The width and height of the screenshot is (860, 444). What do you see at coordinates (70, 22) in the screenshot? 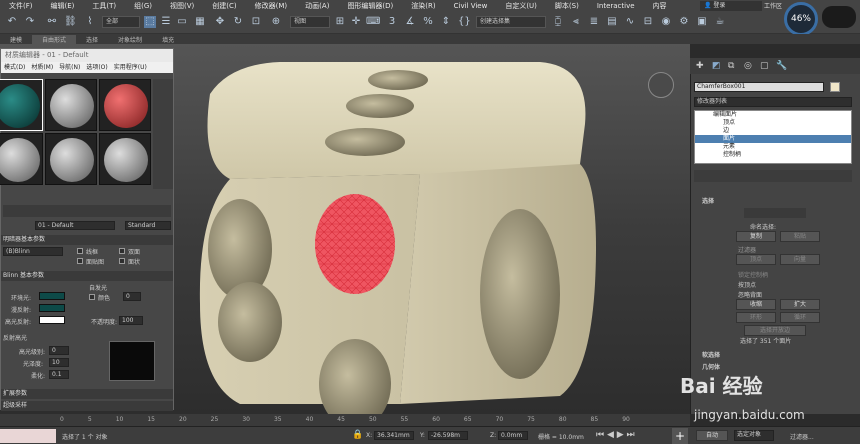
I see `unlink-icon: ⛓` at bounding box center [70, 22].